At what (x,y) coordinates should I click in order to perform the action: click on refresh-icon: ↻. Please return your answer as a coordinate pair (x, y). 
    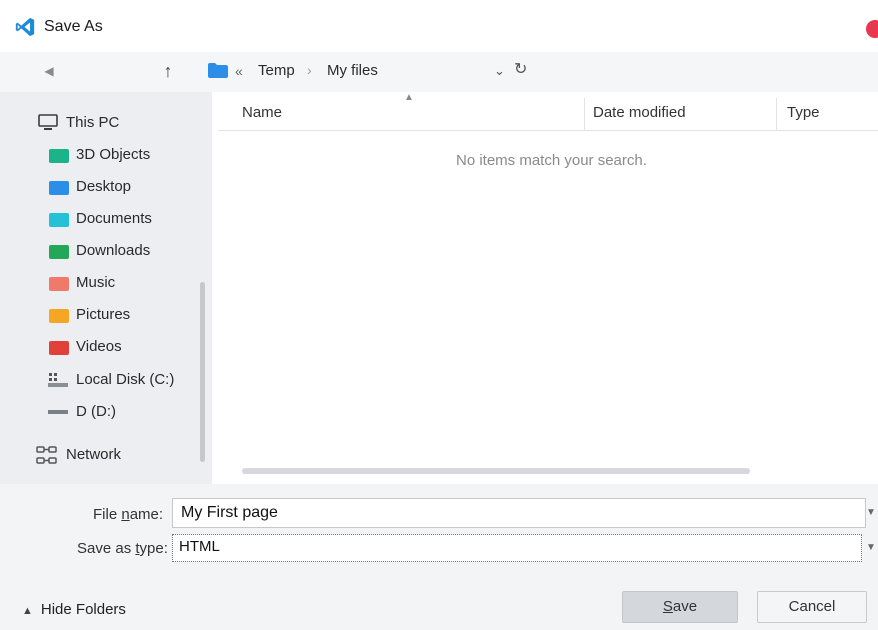
    Looking at the image, I should click on (523, 70).